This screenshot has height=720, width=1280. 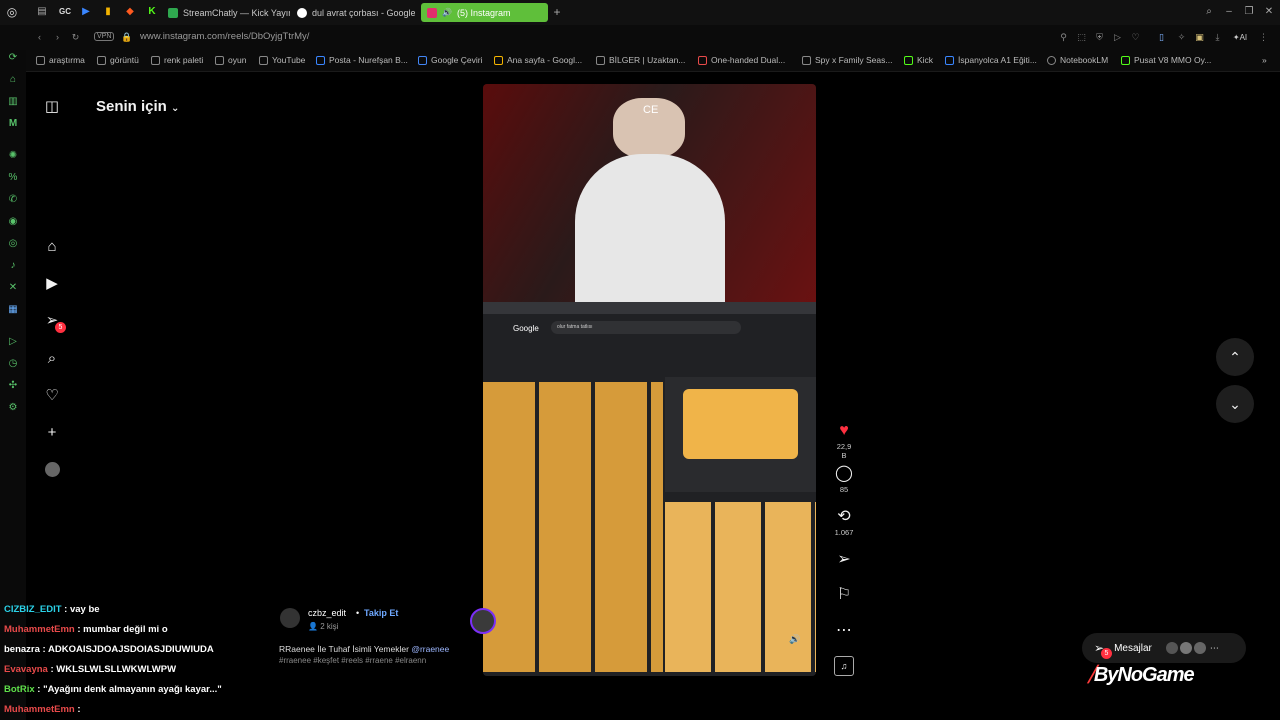 What do you see at coordinates (42, 12) in the screenshot?
I see `tab-list-icon: ▤` at bounding box center [42, 12].